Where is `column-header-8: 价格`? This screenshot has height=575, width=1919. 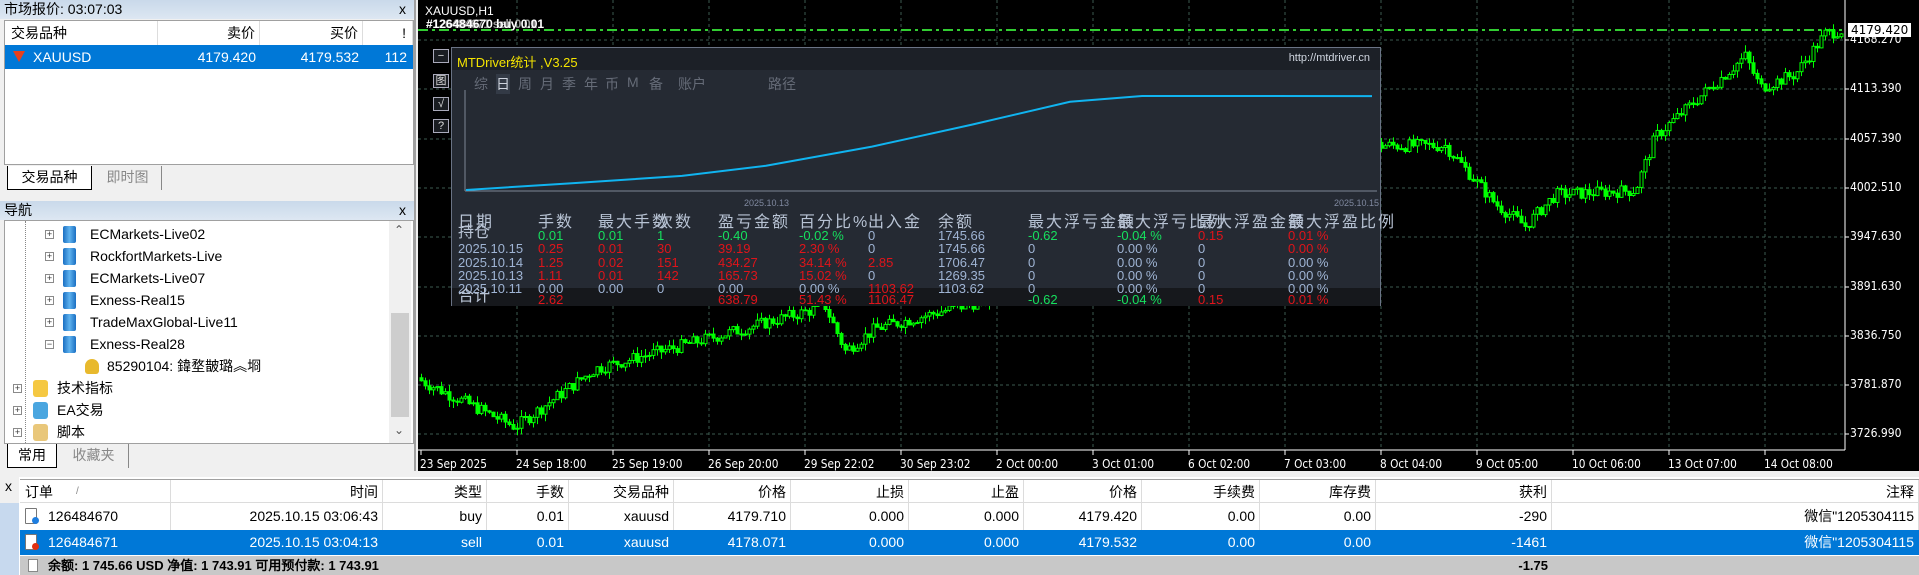 column-header-8: 价格 is located at coordinates (1083, 492).